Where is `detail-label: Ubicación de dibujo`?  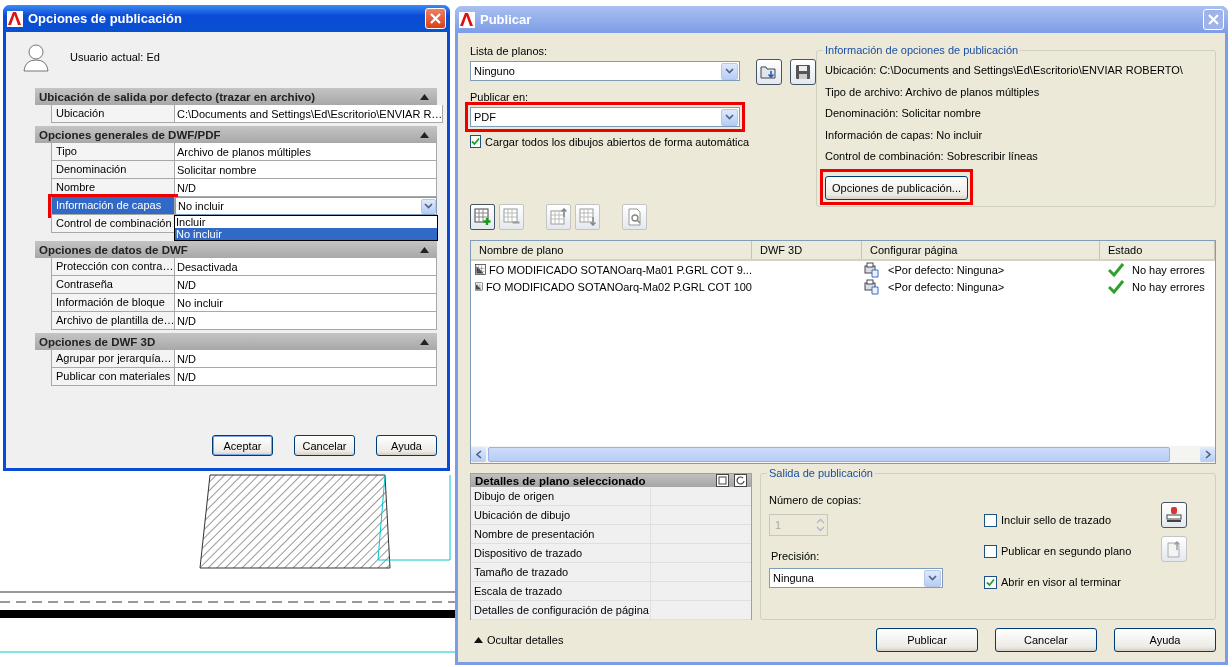
detail-label: Ubicación de dibujo is located at coordinates (561, 515).